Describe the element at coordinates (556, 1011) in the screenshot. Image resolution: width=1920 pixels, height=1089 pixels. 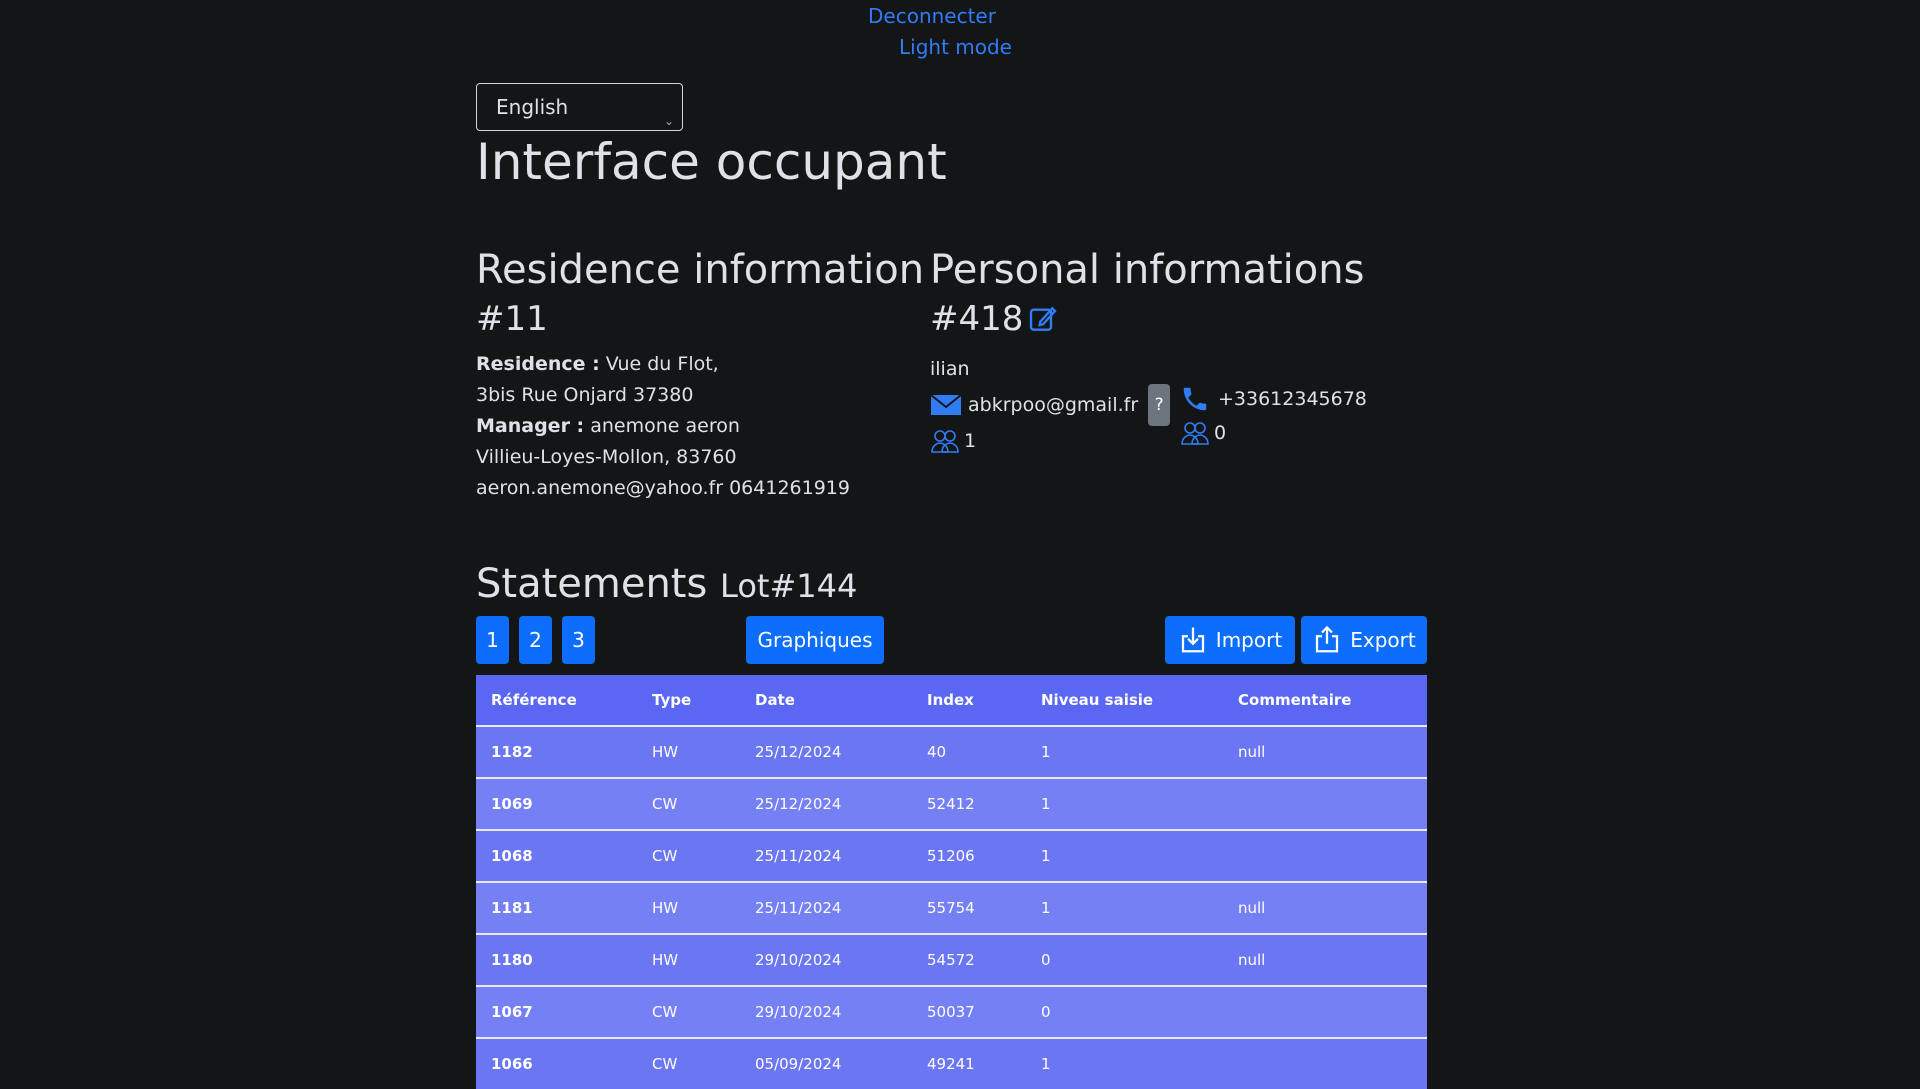
I see `cell-reference: 1067` at that location.